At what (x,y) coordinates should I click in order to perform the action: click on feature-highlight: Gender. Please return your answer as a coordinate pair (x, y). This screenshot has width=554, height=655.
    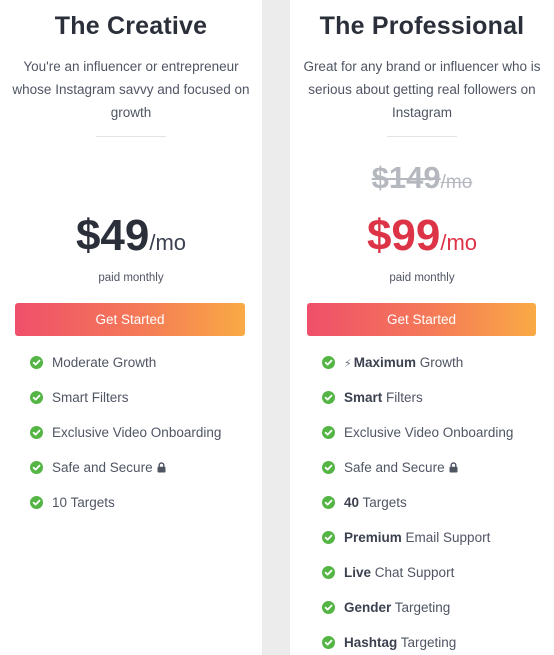
    Looking at the image, I should click on (368, 607).